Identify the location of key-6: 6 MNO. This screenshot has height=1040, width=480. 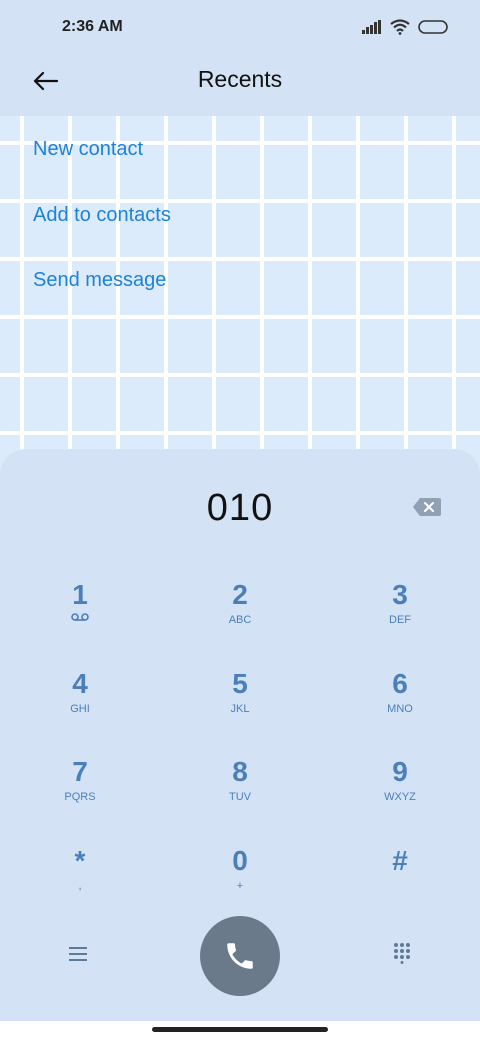
(400, 703).